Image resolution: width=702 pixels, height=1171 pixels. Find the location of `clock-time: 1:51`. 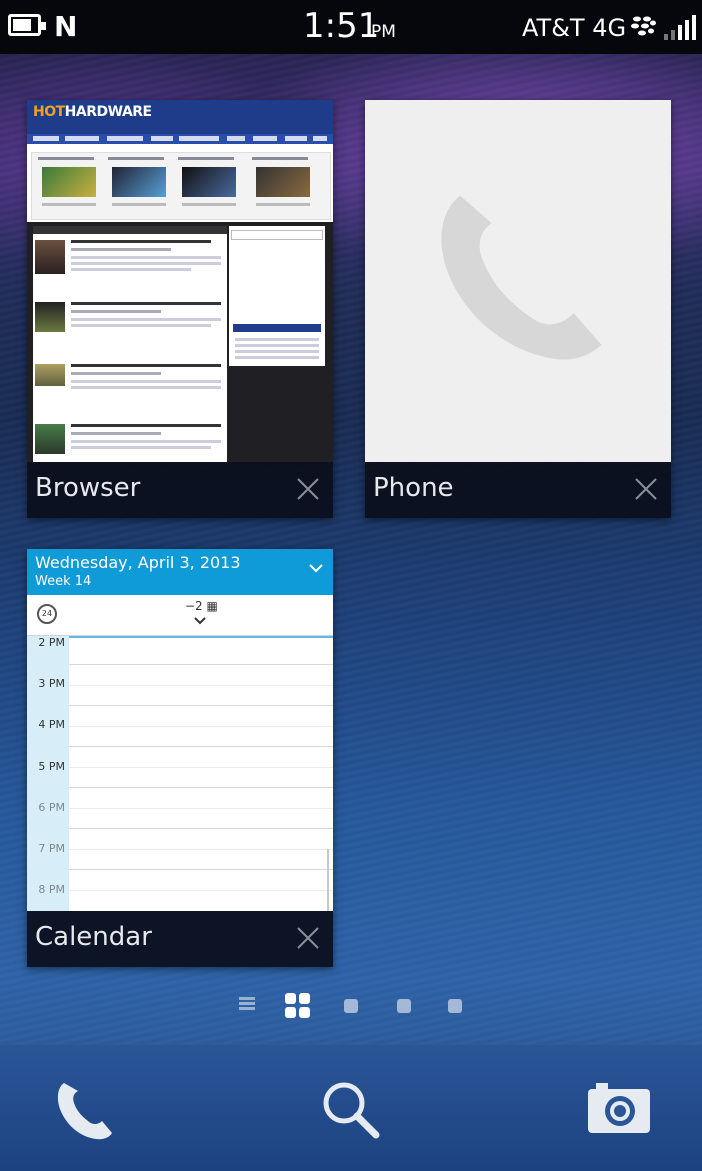

clock-time: 1:51 is located at coordinates (341, 26).